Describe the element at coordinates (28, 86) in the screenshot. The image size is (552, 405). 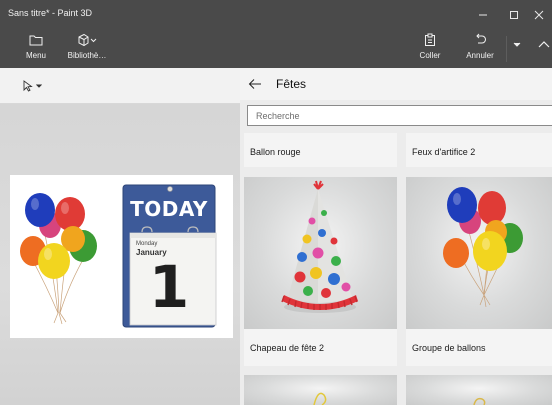
I see `cursor-select-icon` at that location.